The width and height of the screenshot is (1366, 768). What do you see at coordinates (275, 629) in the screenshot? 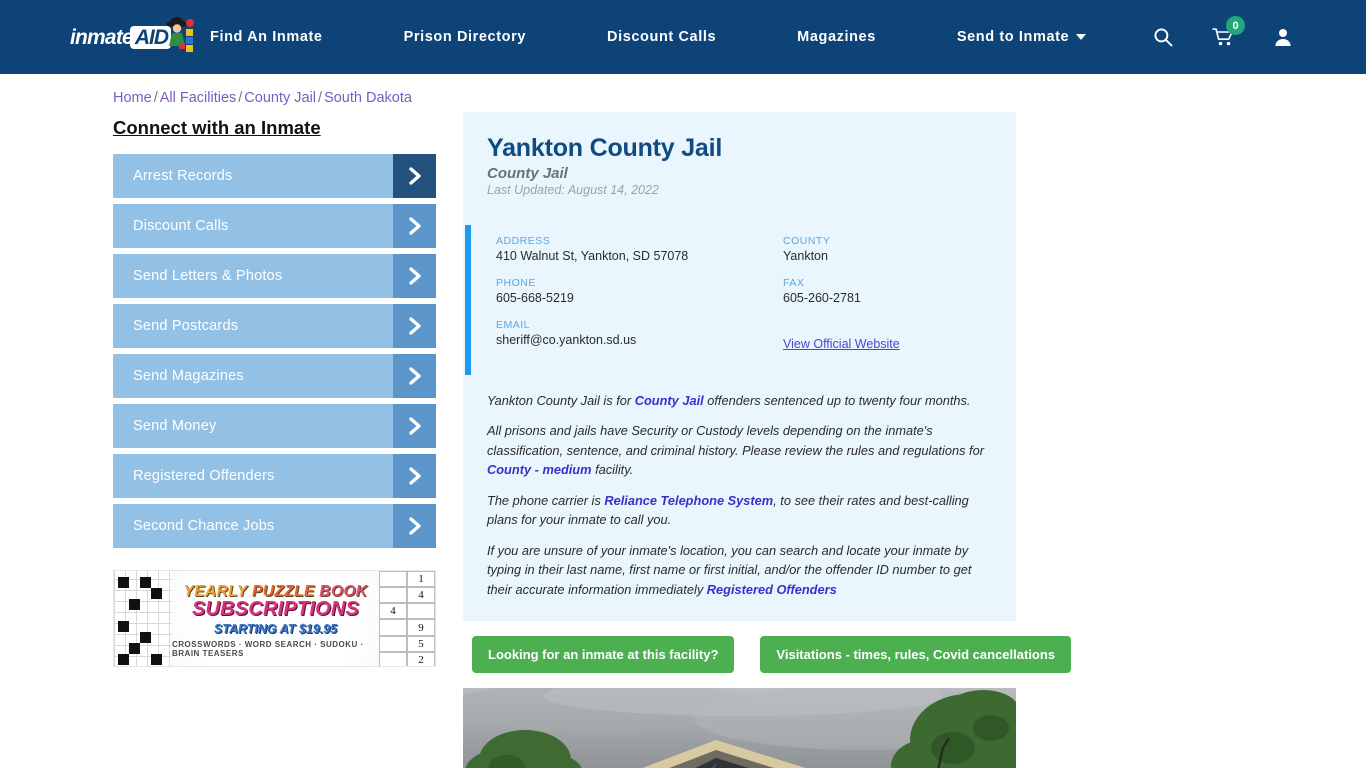
I see `ad-price: STARTING AT $19.95` at bounding box center [275, 629].